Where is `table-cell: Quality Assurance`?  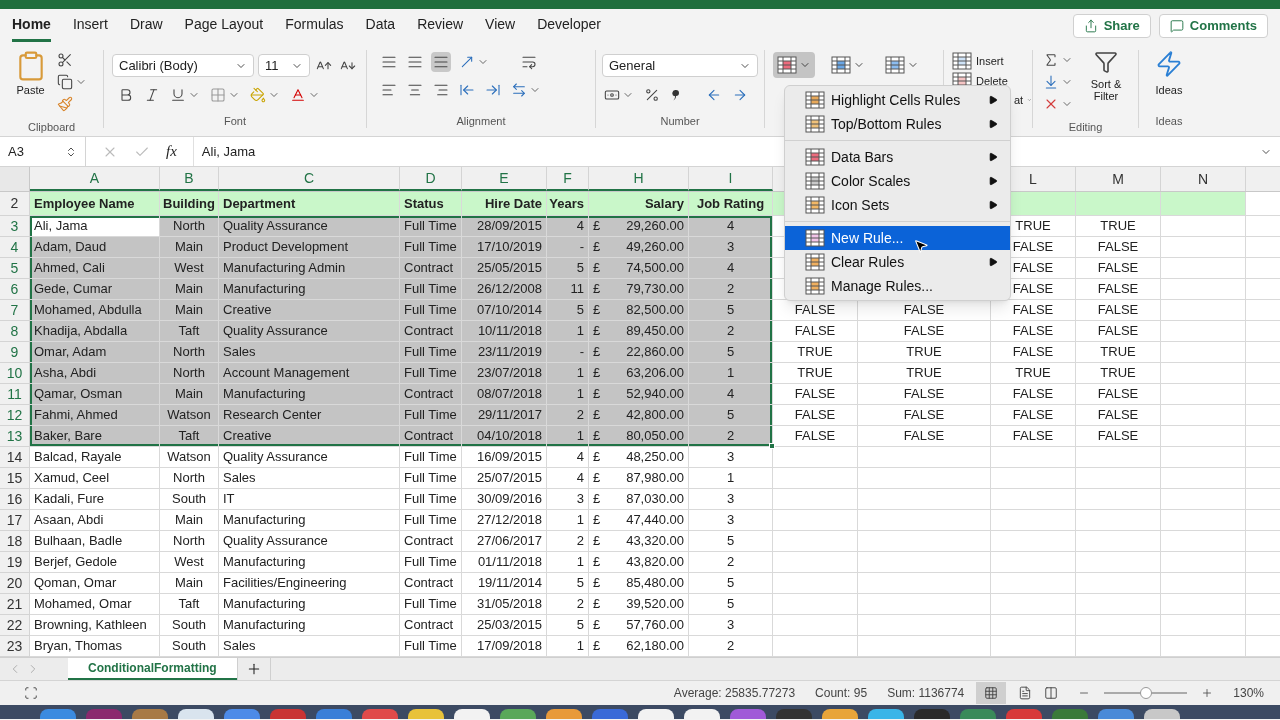
table-cell: Quality Assurance is located at coordinates (309, 226).